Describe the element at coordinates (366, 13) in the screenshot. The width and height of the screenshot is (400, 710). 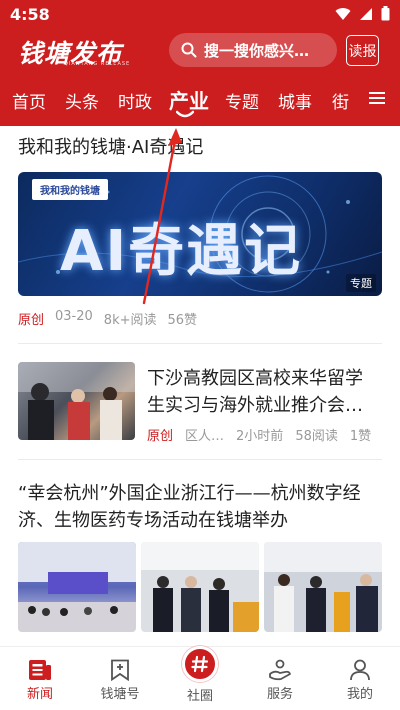
I see `signal-icon` at that location.